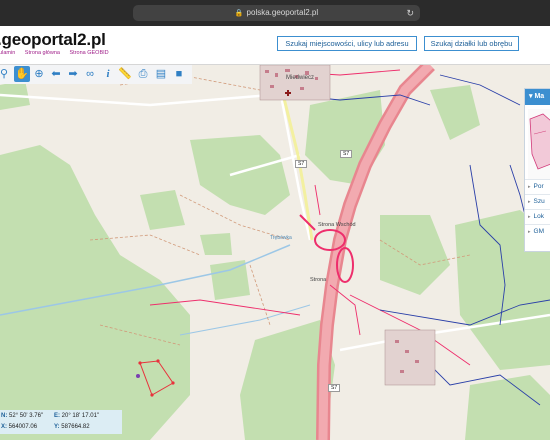 This screenshot has width=550, height=440. I want to click on browser-bar: 🔒 polska.geoportal2.pl ↻, so click(275, 13).